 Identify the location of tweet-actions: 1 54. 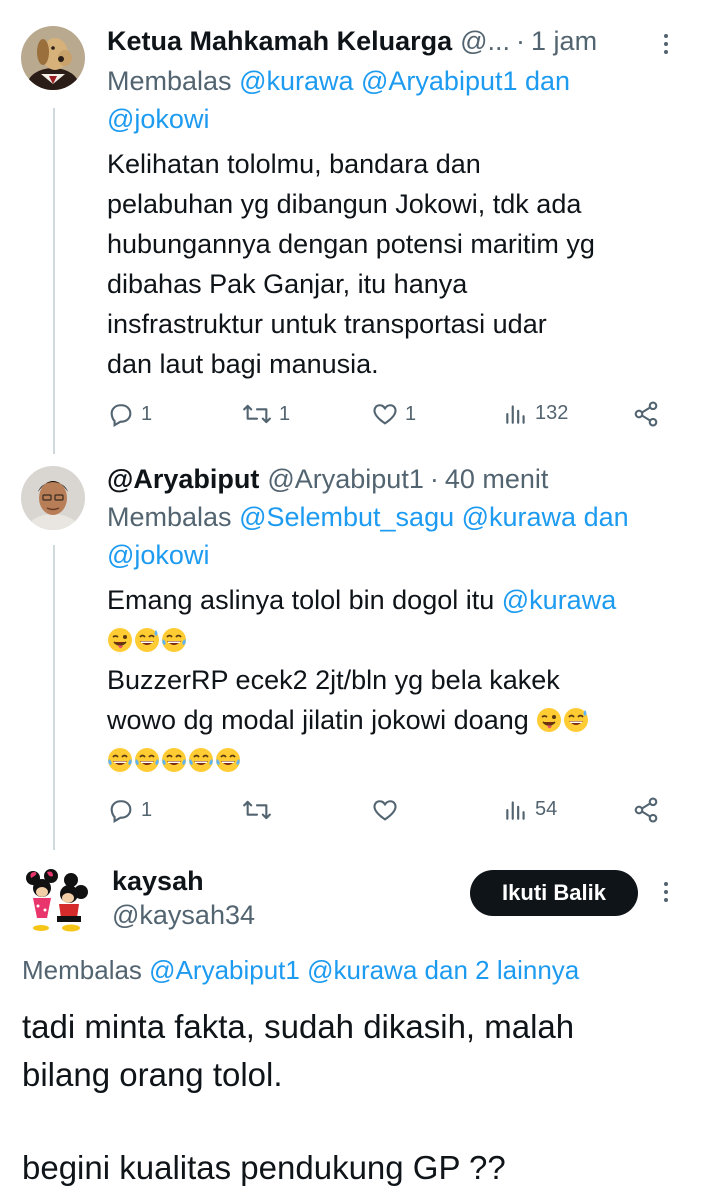
(387, 811).